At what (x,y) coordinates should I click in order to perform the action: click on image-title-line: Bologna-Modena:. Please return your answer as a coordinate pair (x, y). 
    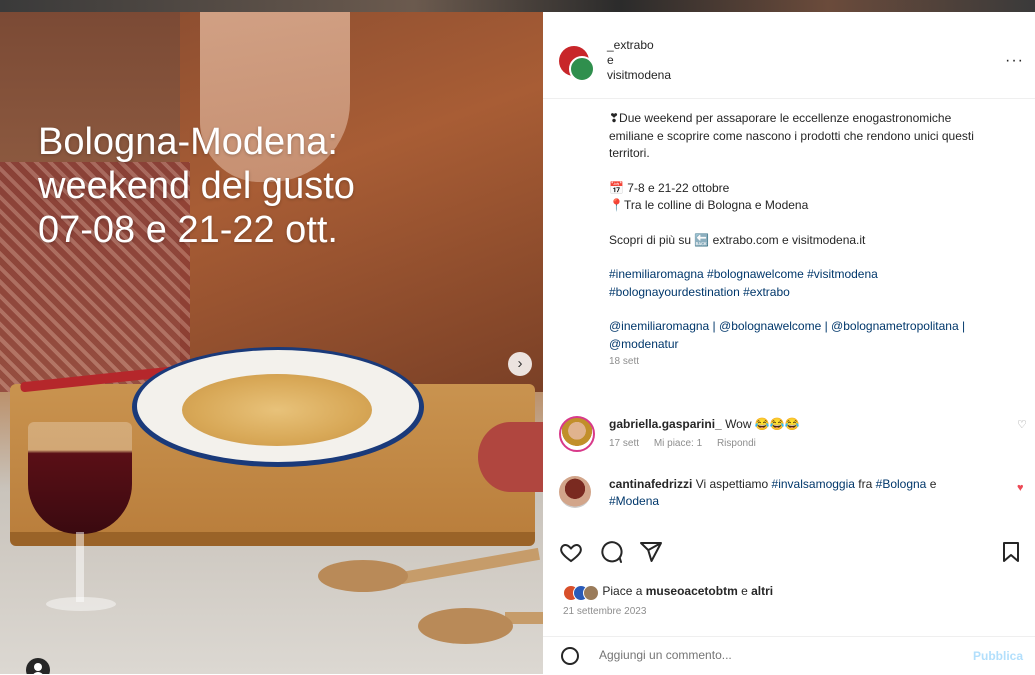
    Looking at the image, I should click on (188, 142).